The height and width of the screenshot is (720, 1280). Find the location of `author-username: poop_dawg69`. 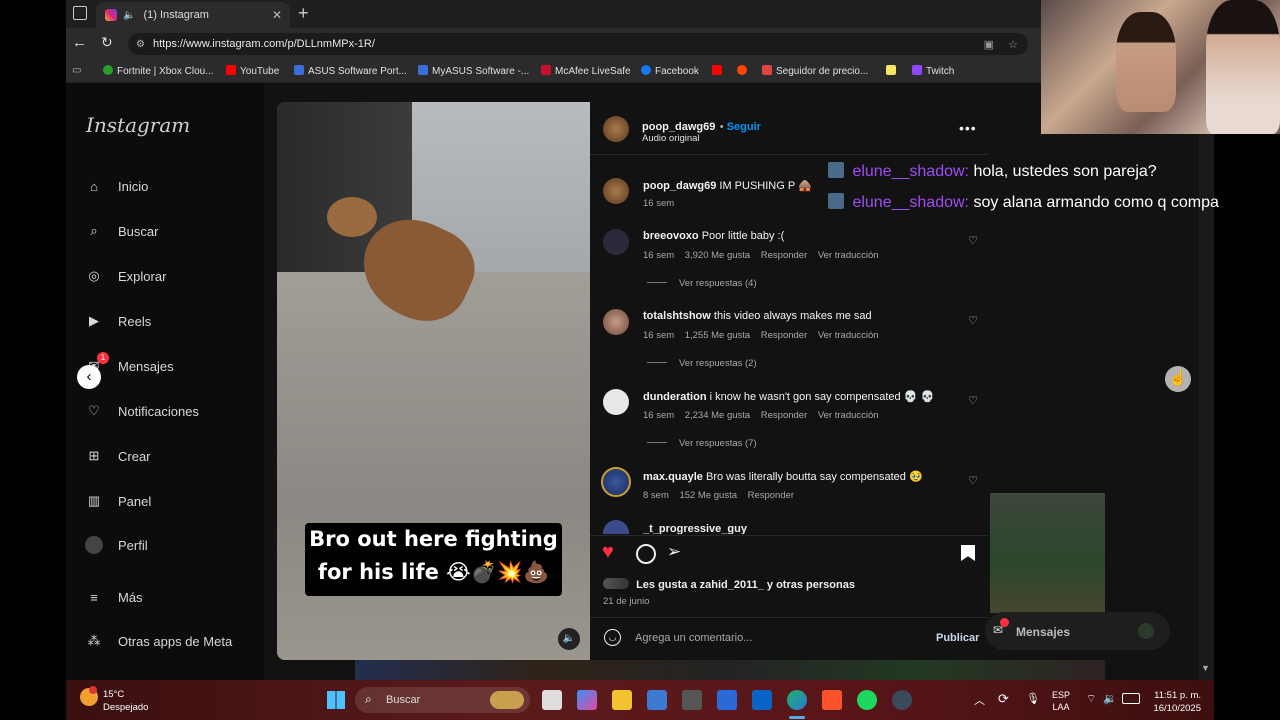

author-username: poop_dawg69 is located at coordinates (678, 127).